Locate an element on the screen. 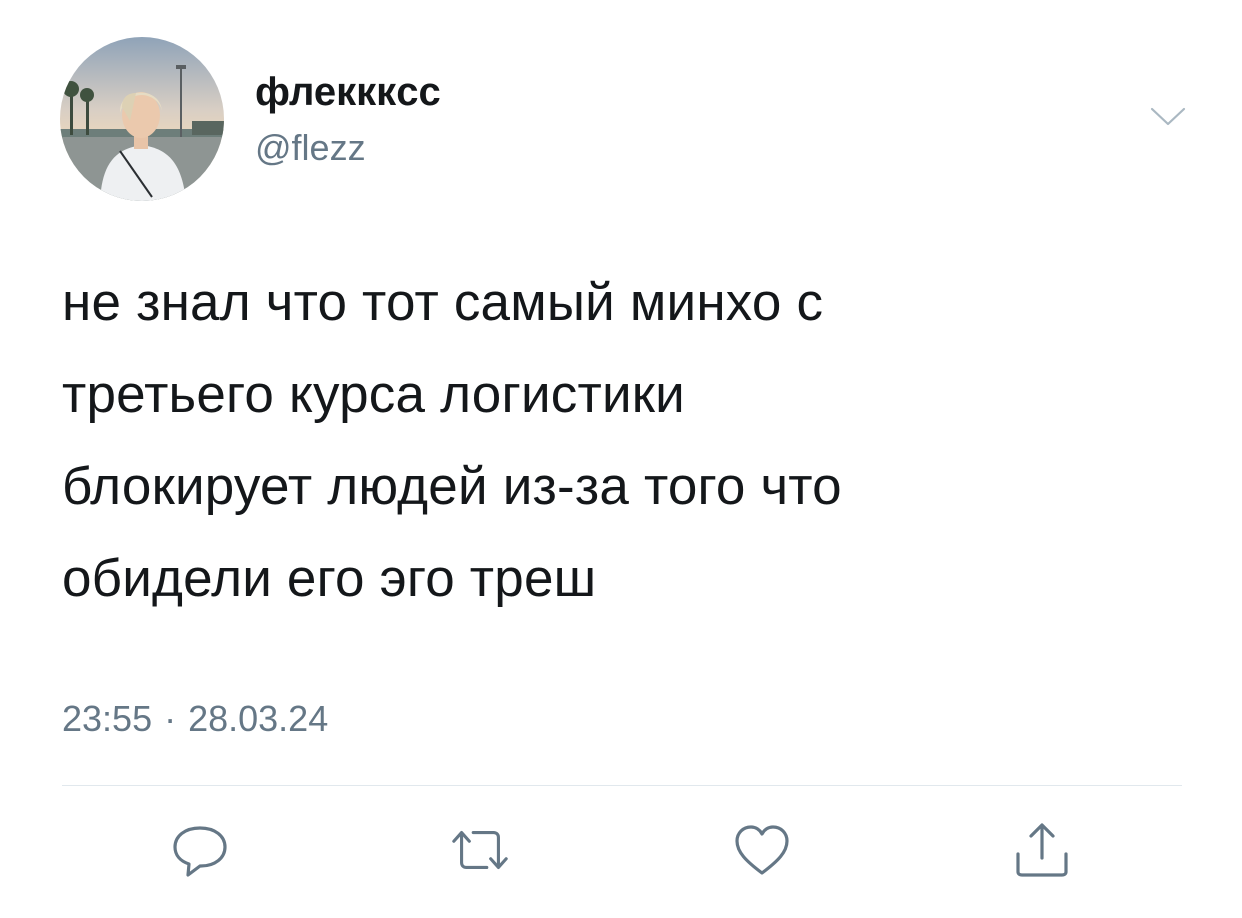  tweet-text-line: не знал что тот самый минхо с is located at coordinates (443, 302).